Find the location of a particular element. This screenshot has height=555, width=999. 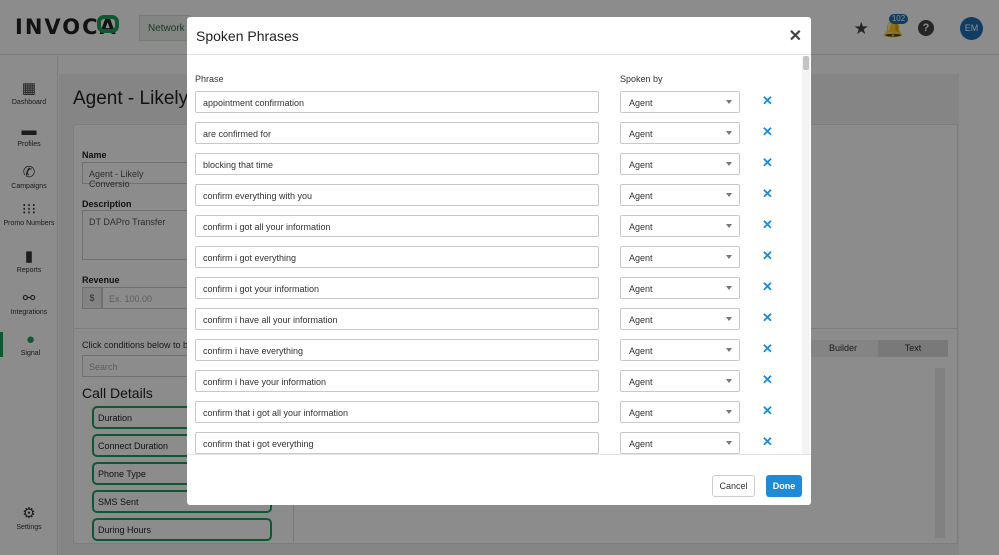

phrase-input: confirm i got everything is located at coordinates (397, 257).